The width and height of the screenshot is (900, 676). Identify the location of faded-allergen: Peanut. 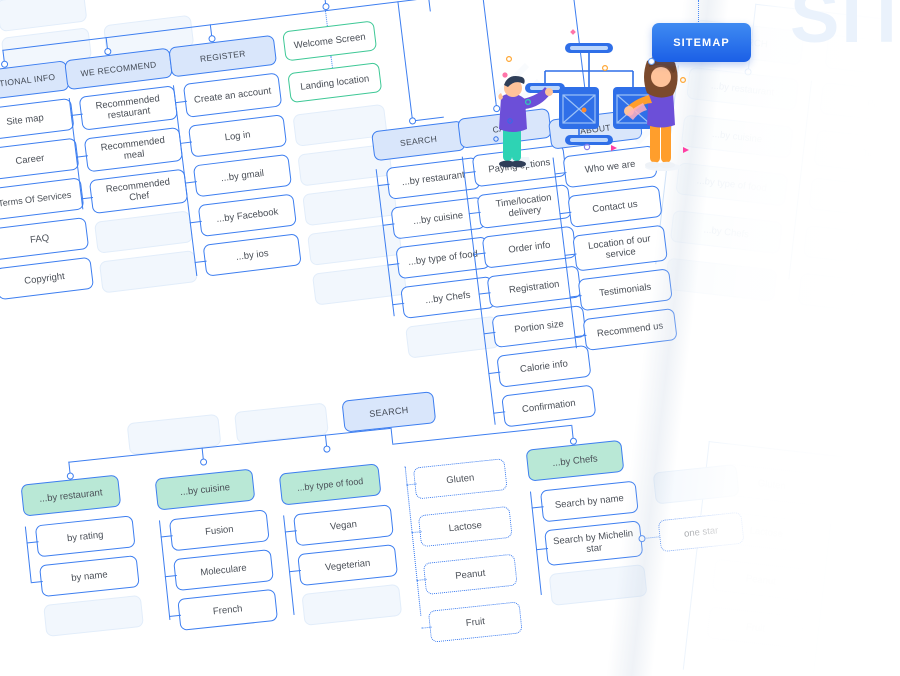
(760, 580).